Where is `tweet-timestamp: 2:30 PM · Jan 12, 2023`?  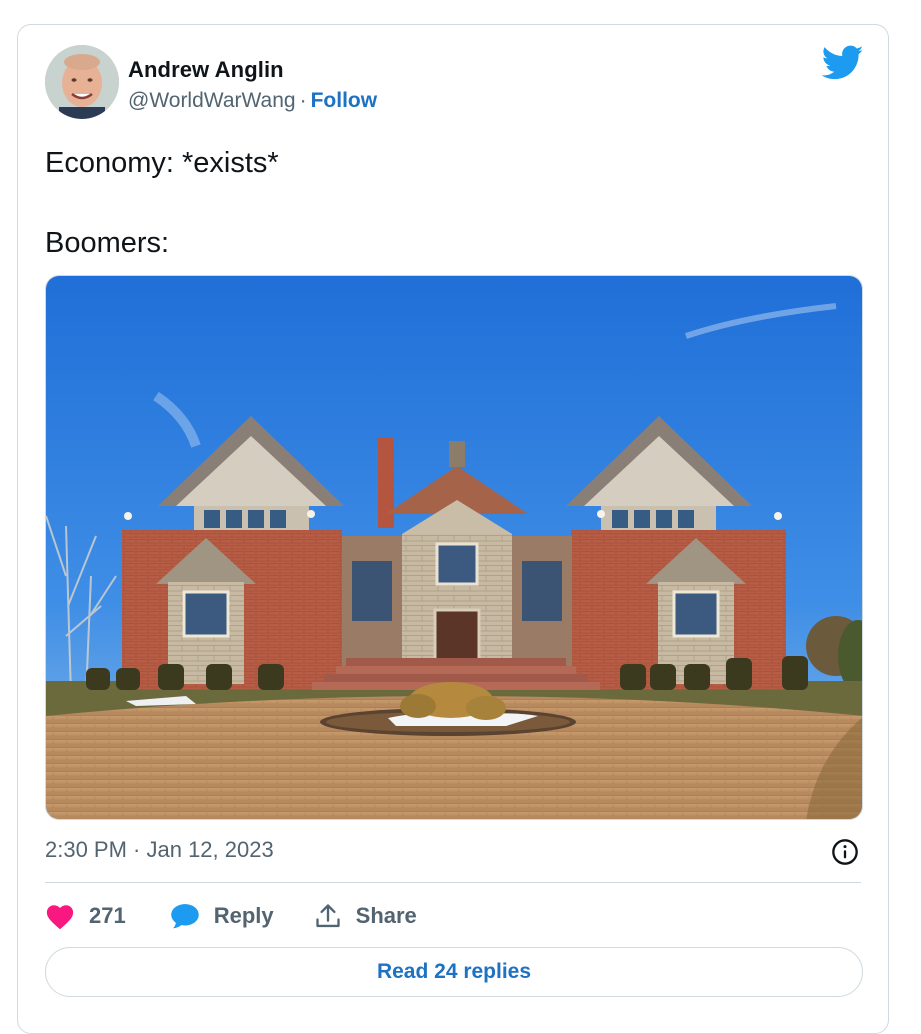 tweet-timestamp: 2:30 PM · Jan 12, 2023 is located at coordinates (159, 850).